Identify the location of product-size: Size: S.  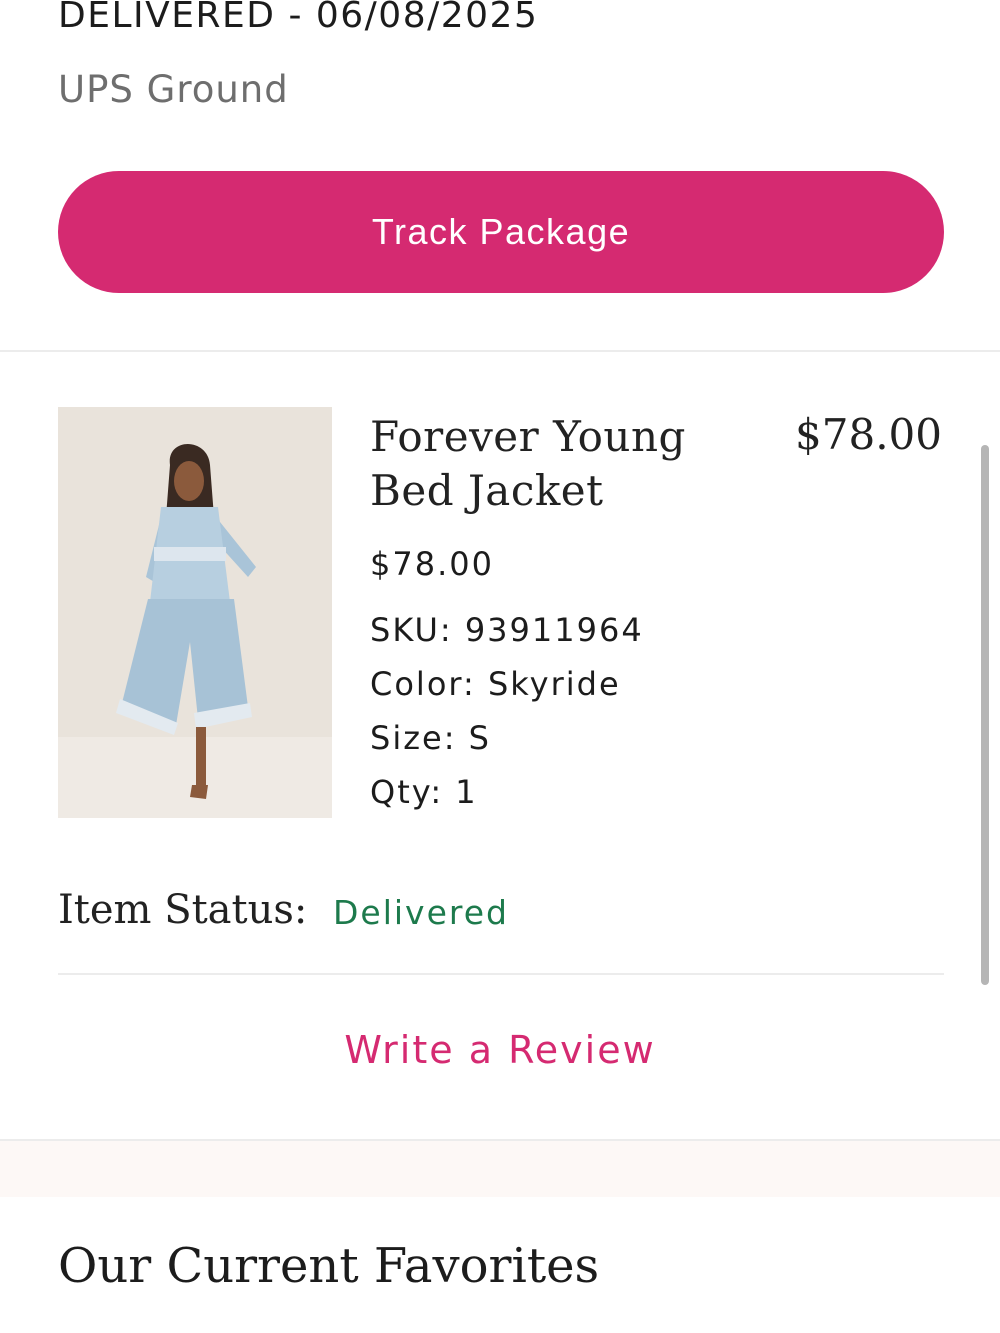
(430, 738).